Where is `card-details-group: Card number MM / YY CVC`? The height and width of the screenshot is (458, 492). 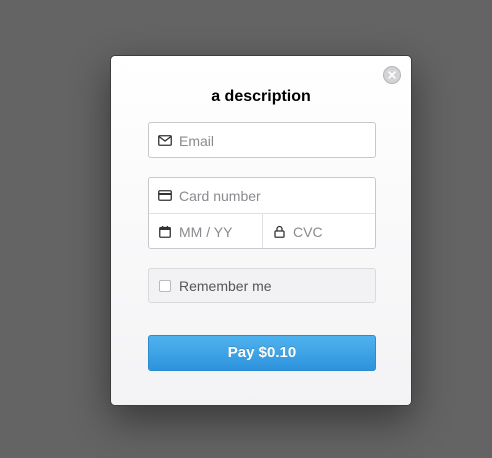 card-details-group: Card number MM / YY CVC is located at coordinates (262, 213).